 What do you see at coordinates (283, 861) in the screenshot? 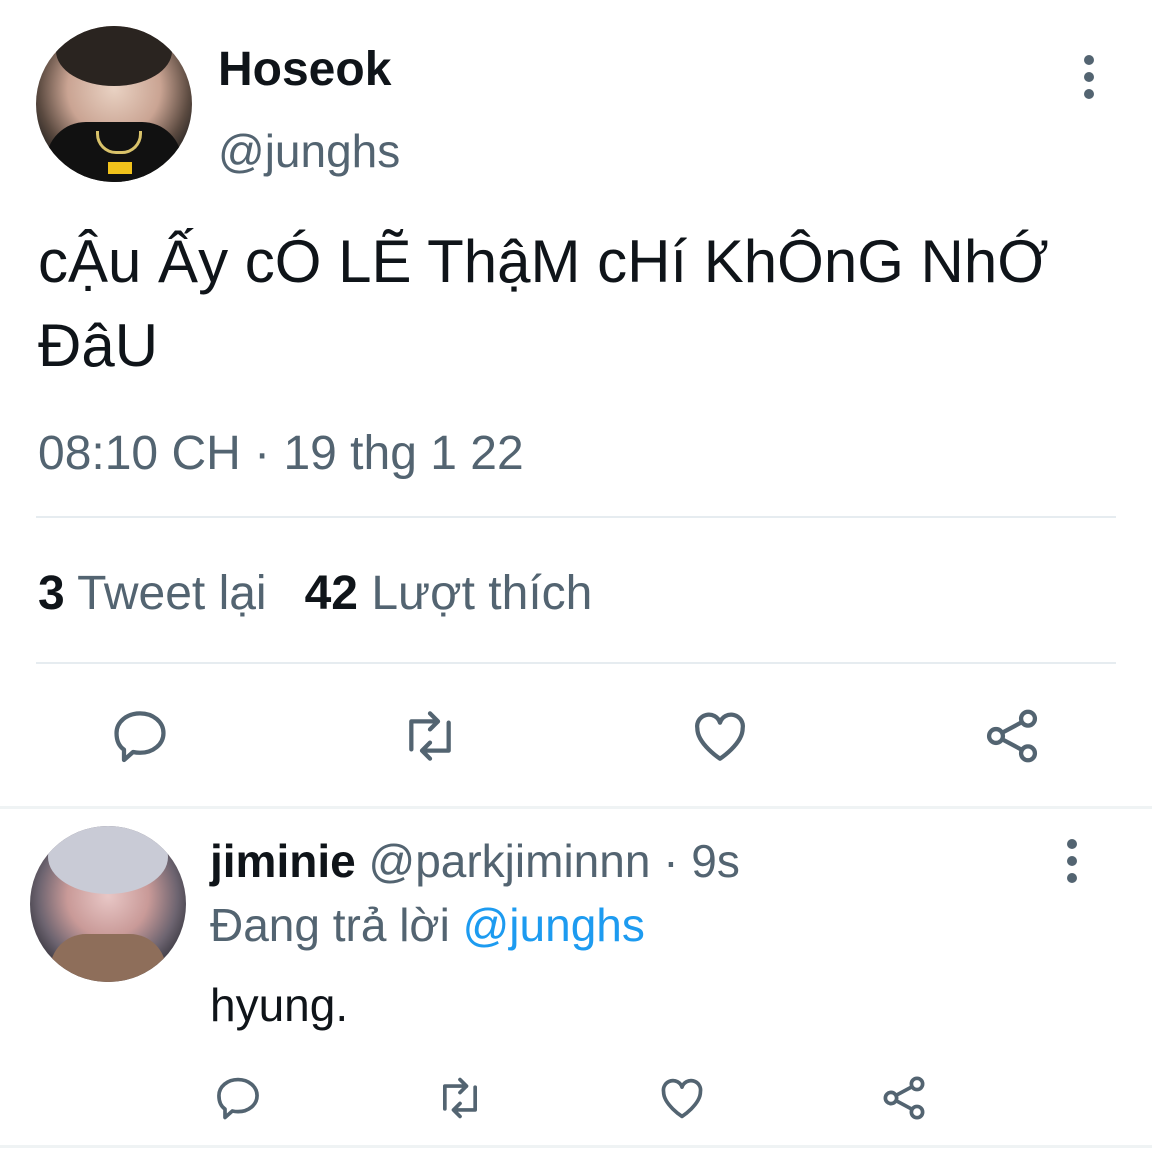
I see `reply-author-name: jiminie` at bounding box center [283, 861].